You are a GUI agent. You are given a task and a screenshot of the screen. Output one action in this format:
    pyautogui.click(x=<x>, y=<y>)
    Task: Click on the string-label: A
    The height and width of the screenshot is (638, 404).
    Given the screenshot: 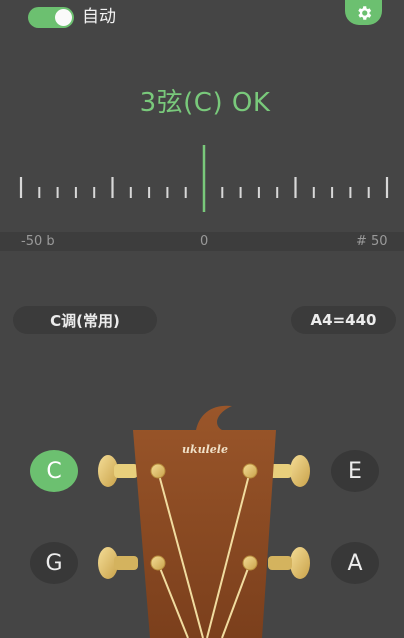 What is the action you would take?
    pyautogui.click(x=355, y=563)
    